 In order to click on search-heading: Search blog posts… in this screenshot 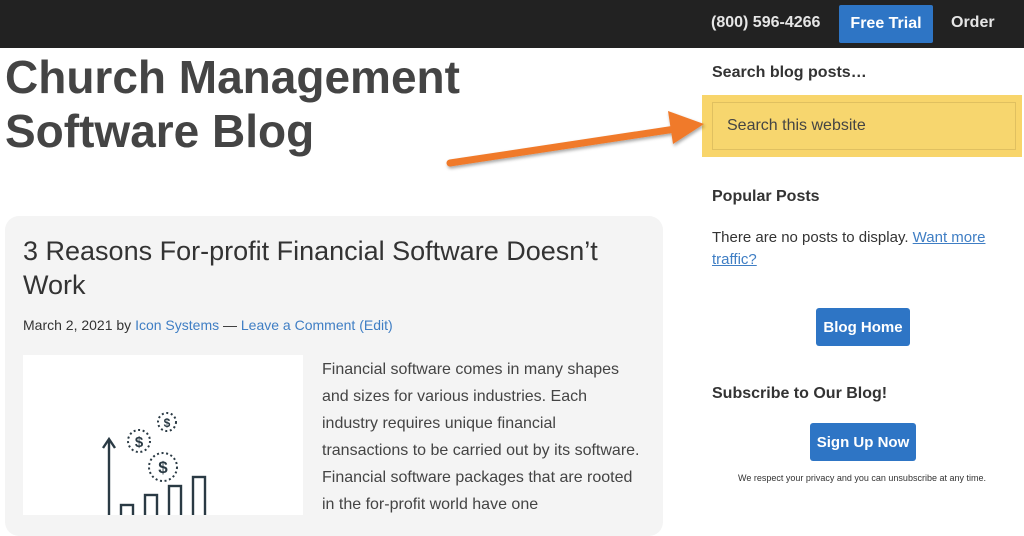, I will do `click(789, 72)`.